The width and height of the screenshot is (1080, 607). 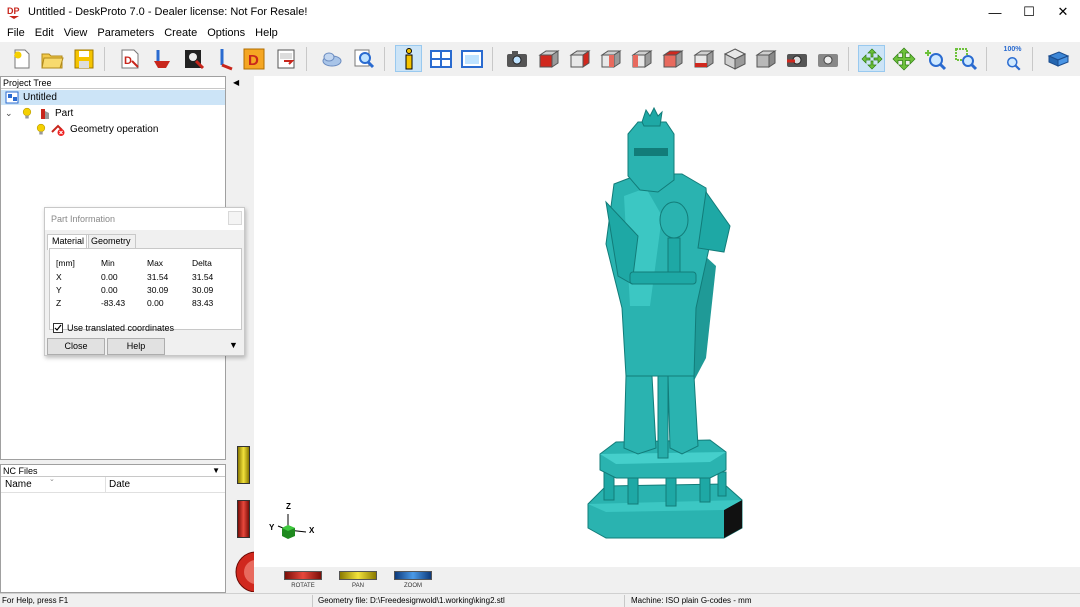 I want to click on tool-icon, so click(x=223, y=58).